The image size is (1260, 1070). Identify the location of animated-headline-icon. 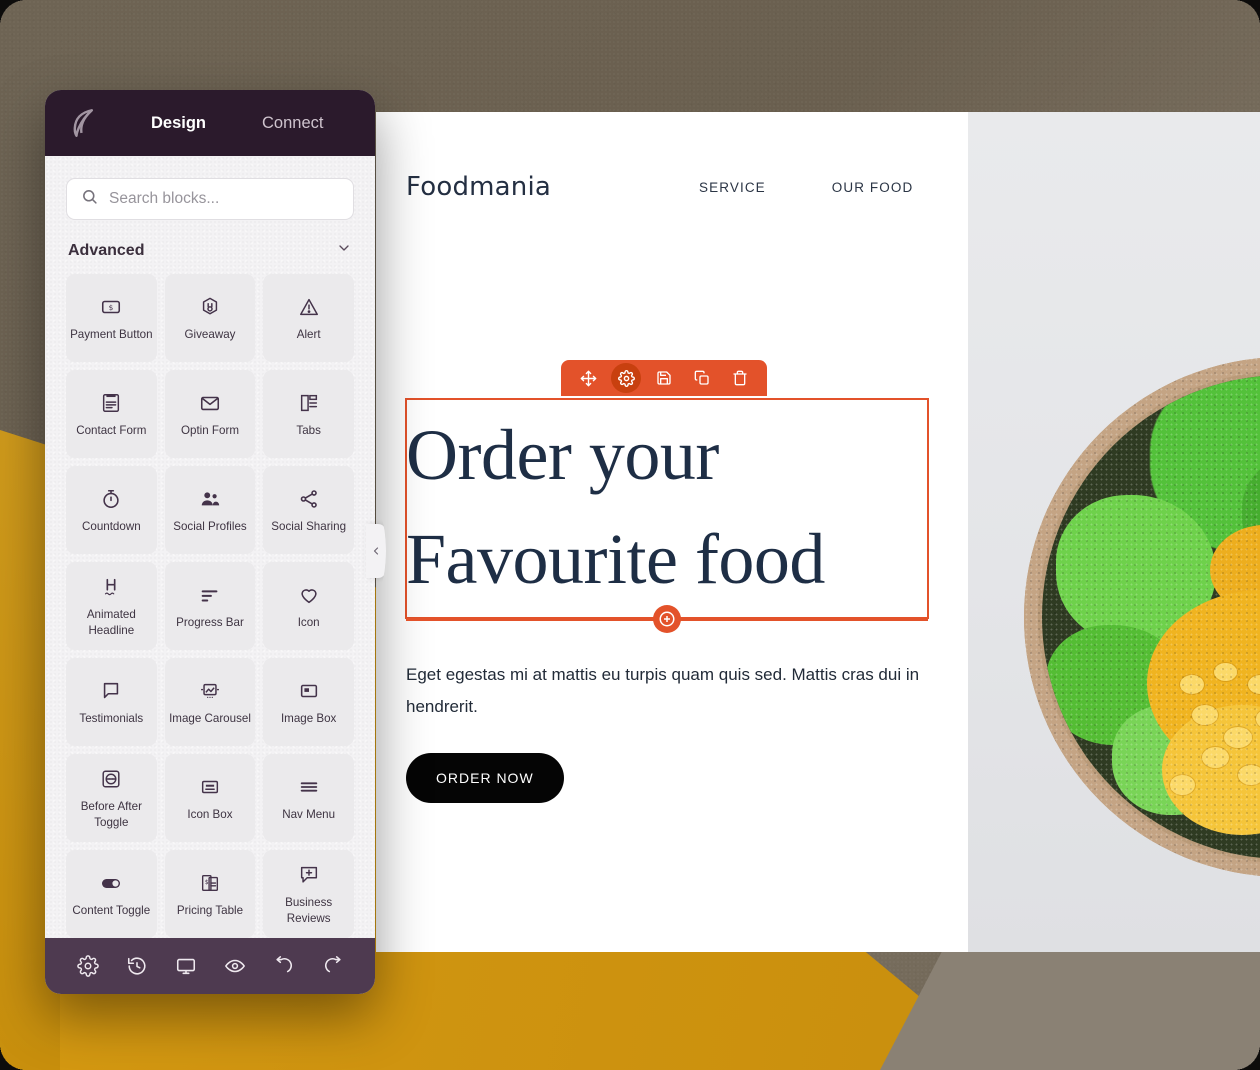
(111, 587).